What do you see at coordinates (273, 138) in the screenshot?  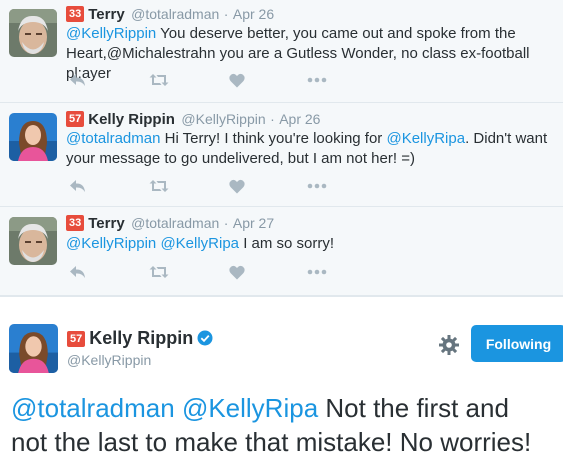 I see `tweet-body-text: Hi Terry! I think you're looking for` at bounding box center [273, 138].